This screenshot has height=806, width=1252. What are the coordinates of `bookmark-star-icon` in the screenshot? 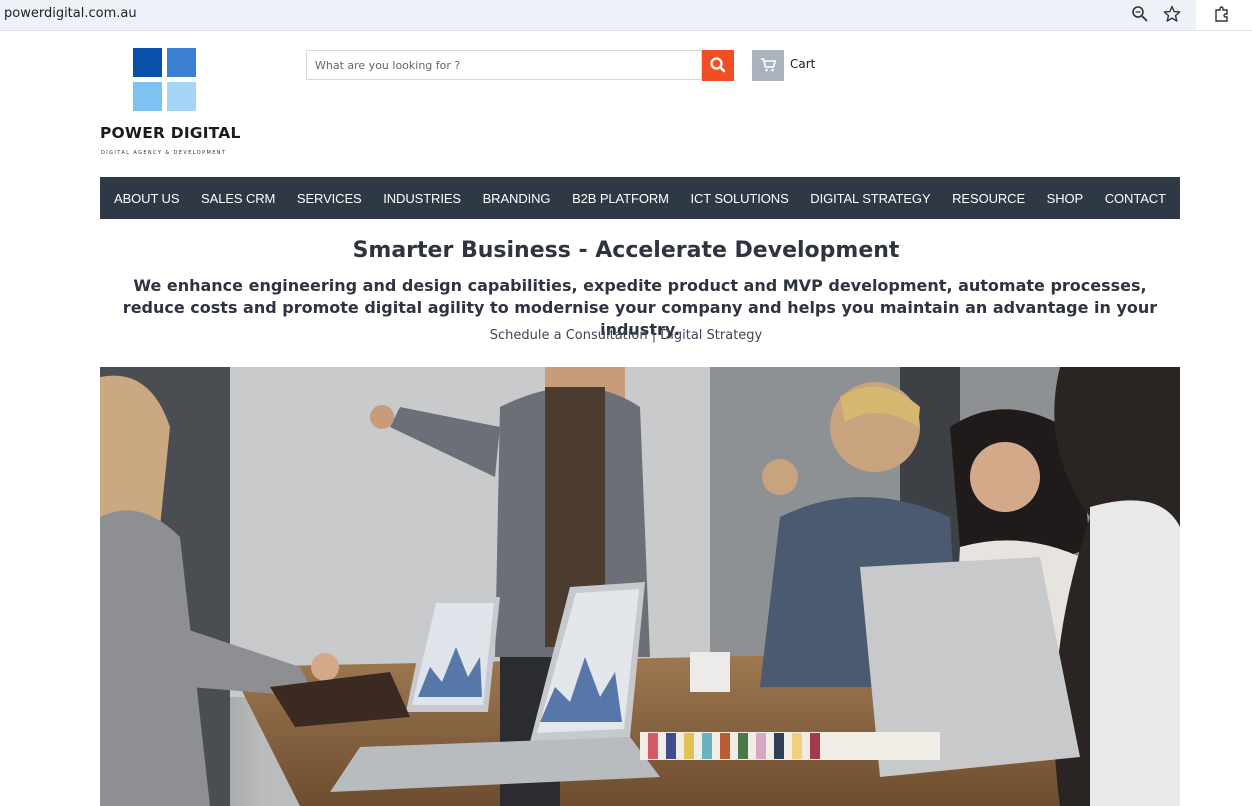 It's located at (1173, 15).